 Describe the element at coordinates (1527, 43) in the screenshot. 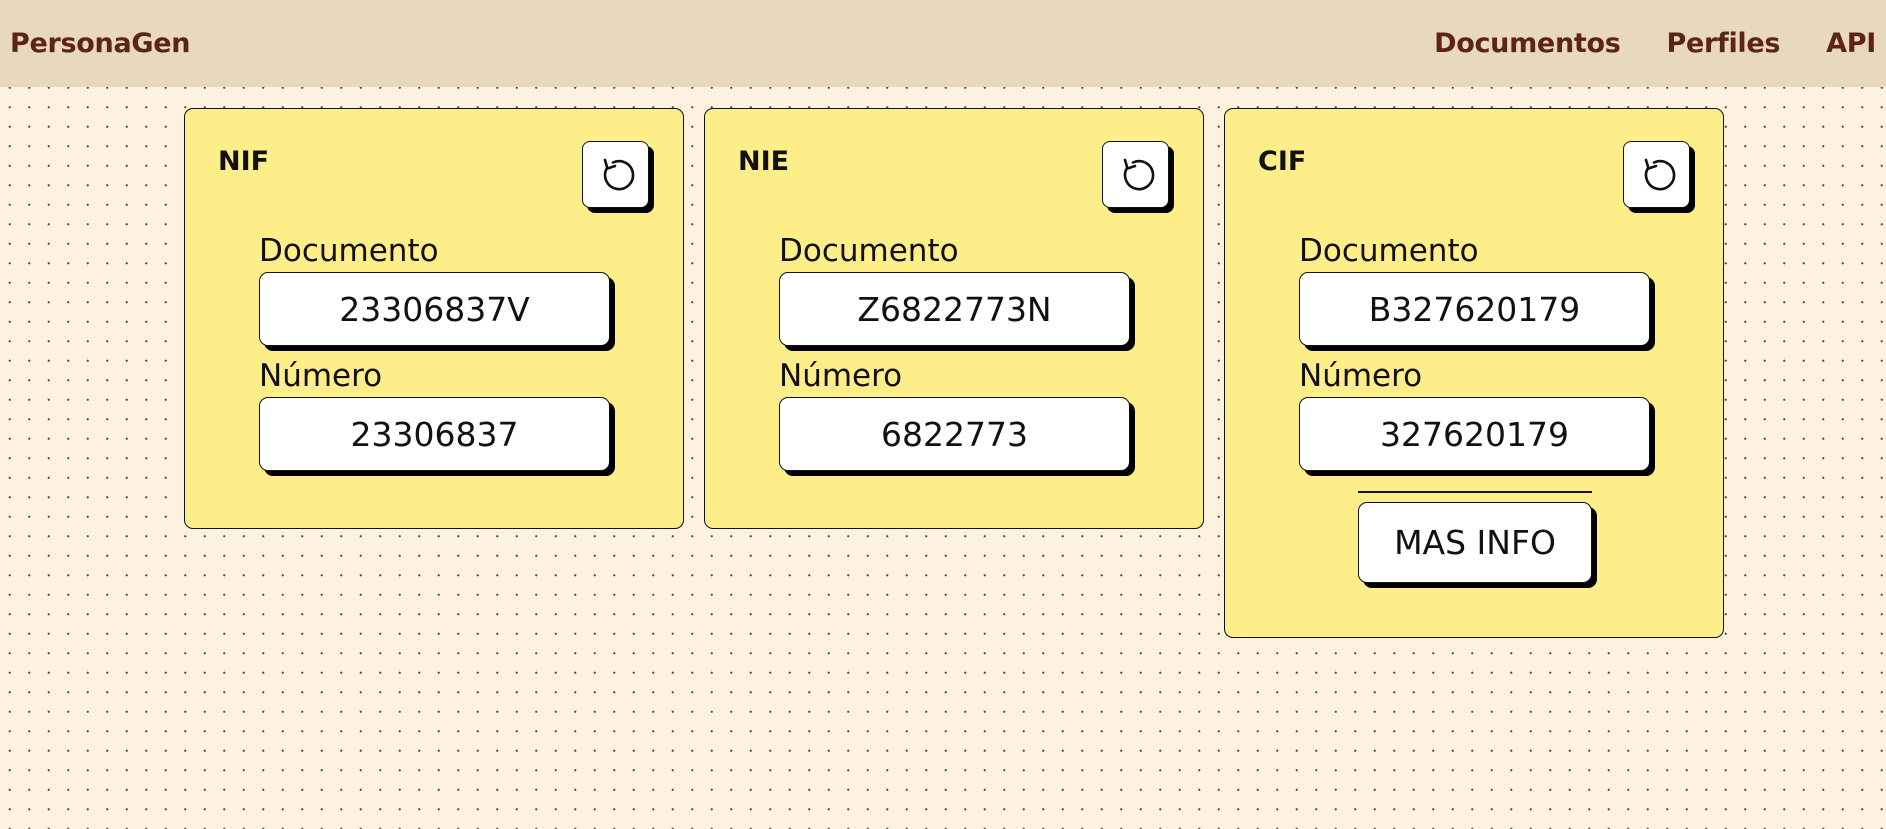

I see `nav-link-documentos: Documentos` at that location.